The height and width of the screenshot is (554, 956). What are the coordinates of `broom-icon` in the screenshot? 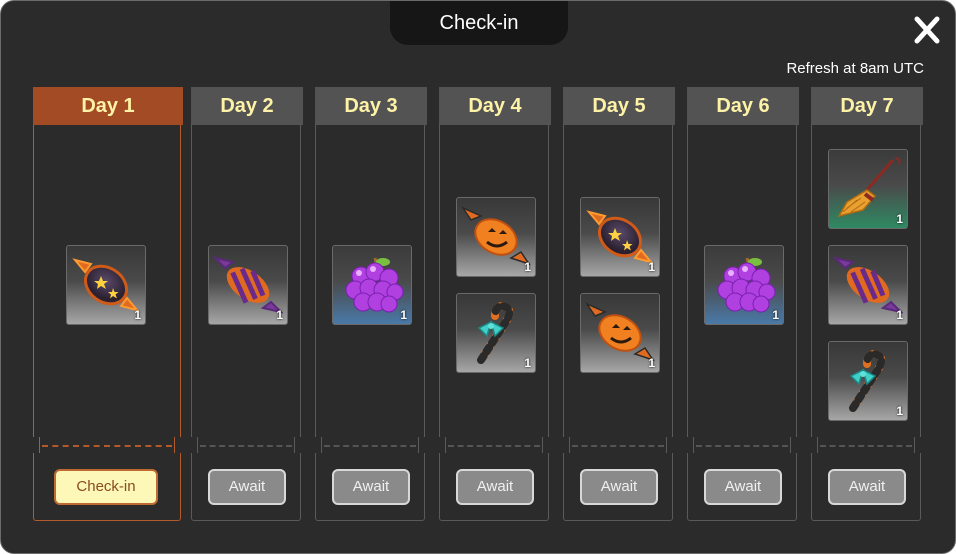 It's located at (869, 187).